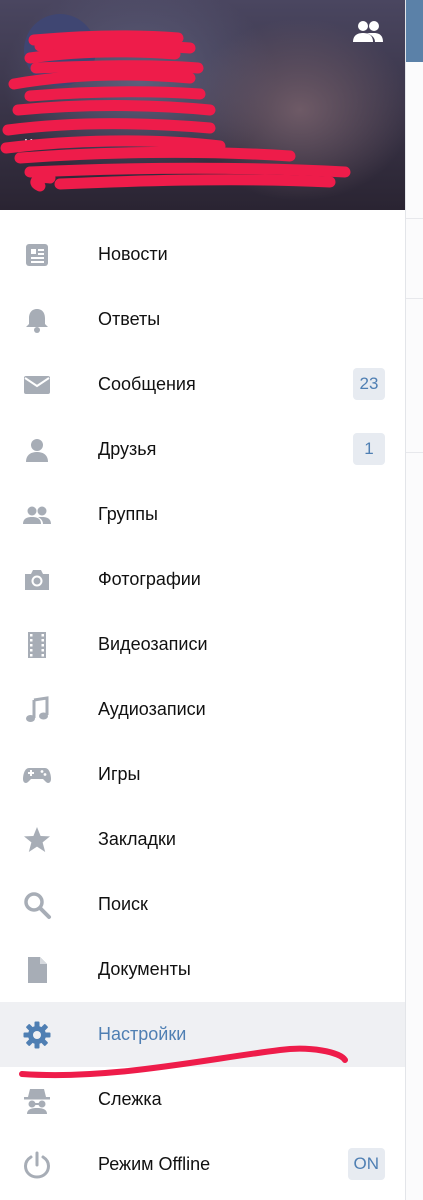 Image resolution: width=423 pixels, height=1200 pixels. What do you see at coordinates (153, 644) in the screenshot?
I see `menu-item-label: Видеозаписи` at bounding box center [153, 644].